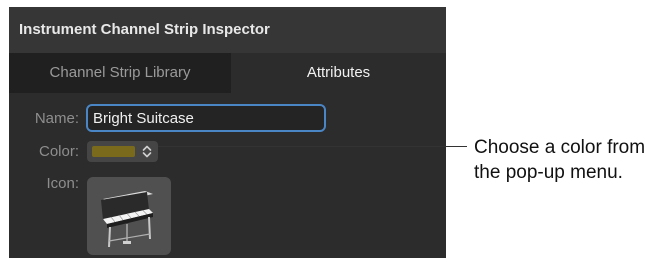  What do you see at coordinates (147, 151) in the screenshot?
I see `chevron-up-down-icon` at bounding box center [147, 151].